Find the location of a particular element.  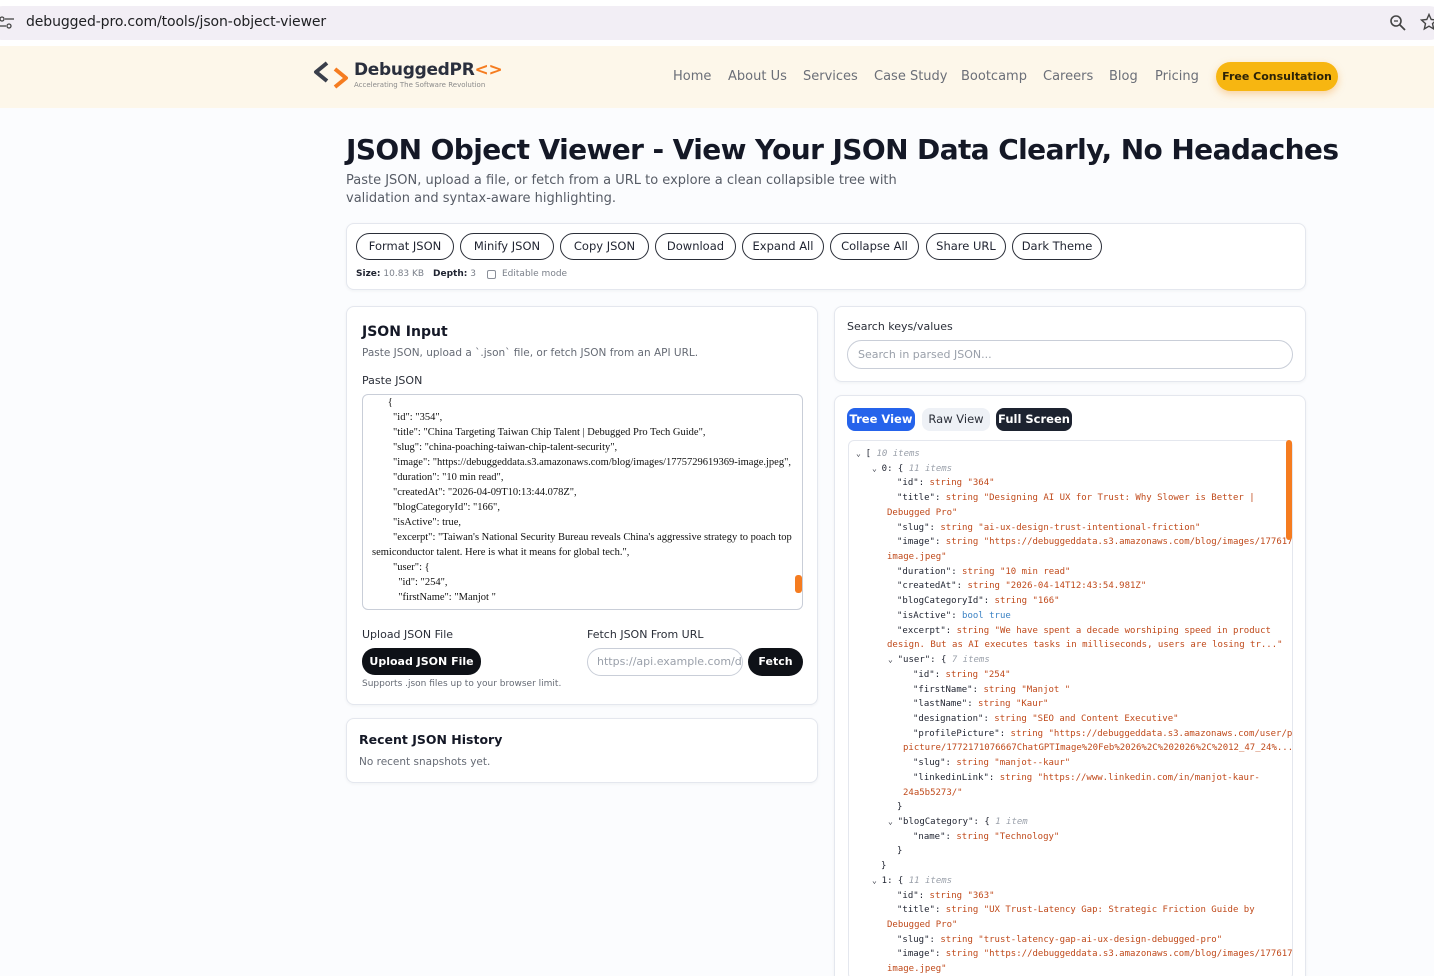

logo-icon is located at coordinates (331, 75).